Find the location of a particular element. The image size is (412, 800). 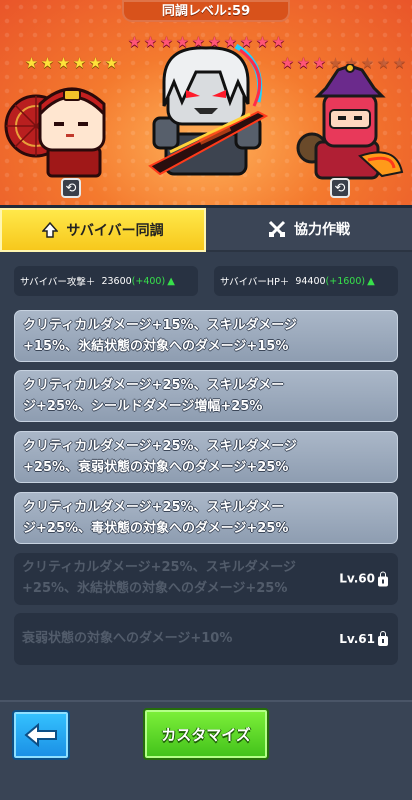

stat-attack: サバイバー攻撃＋ 23600 (+400) ▲ is located at coordinates (106, 281).